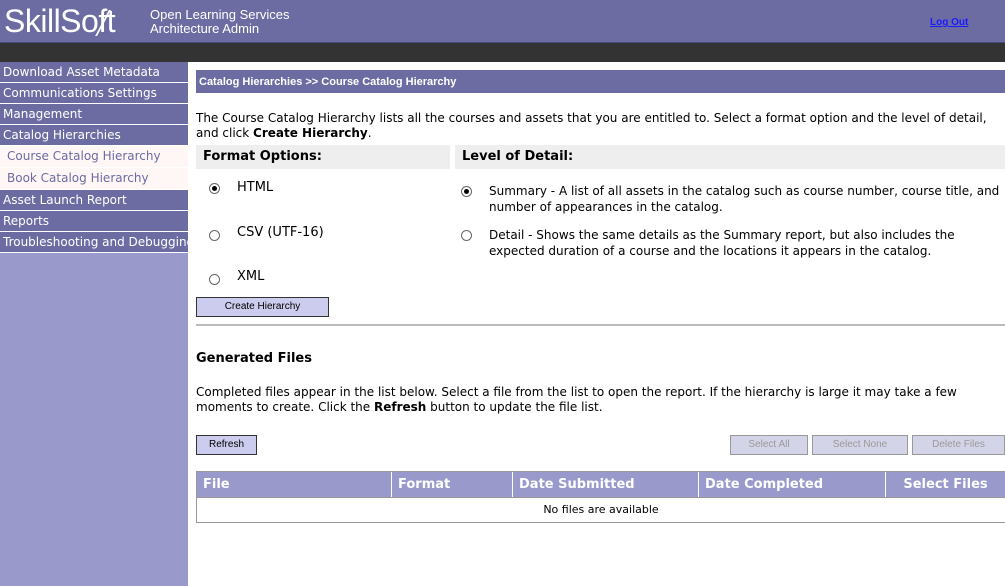  Describe the element at coordinates (601, 509) in the screenshot. I see `empty-table-message: No files are available` at that location.